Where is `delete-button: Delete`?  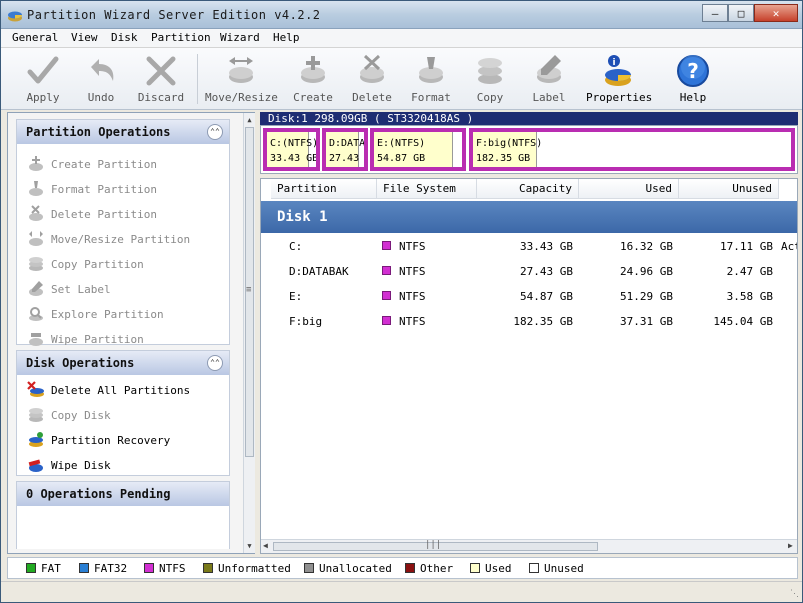 delete-button: Delete is located at coordinates (372, 79).